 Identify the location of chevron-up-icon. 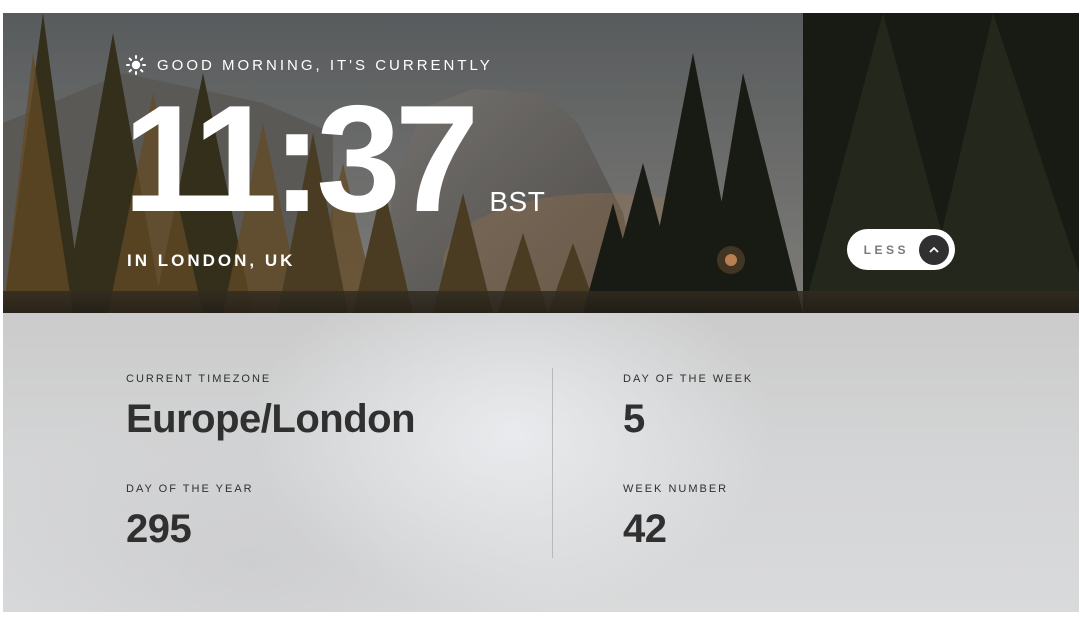
(934, 249).